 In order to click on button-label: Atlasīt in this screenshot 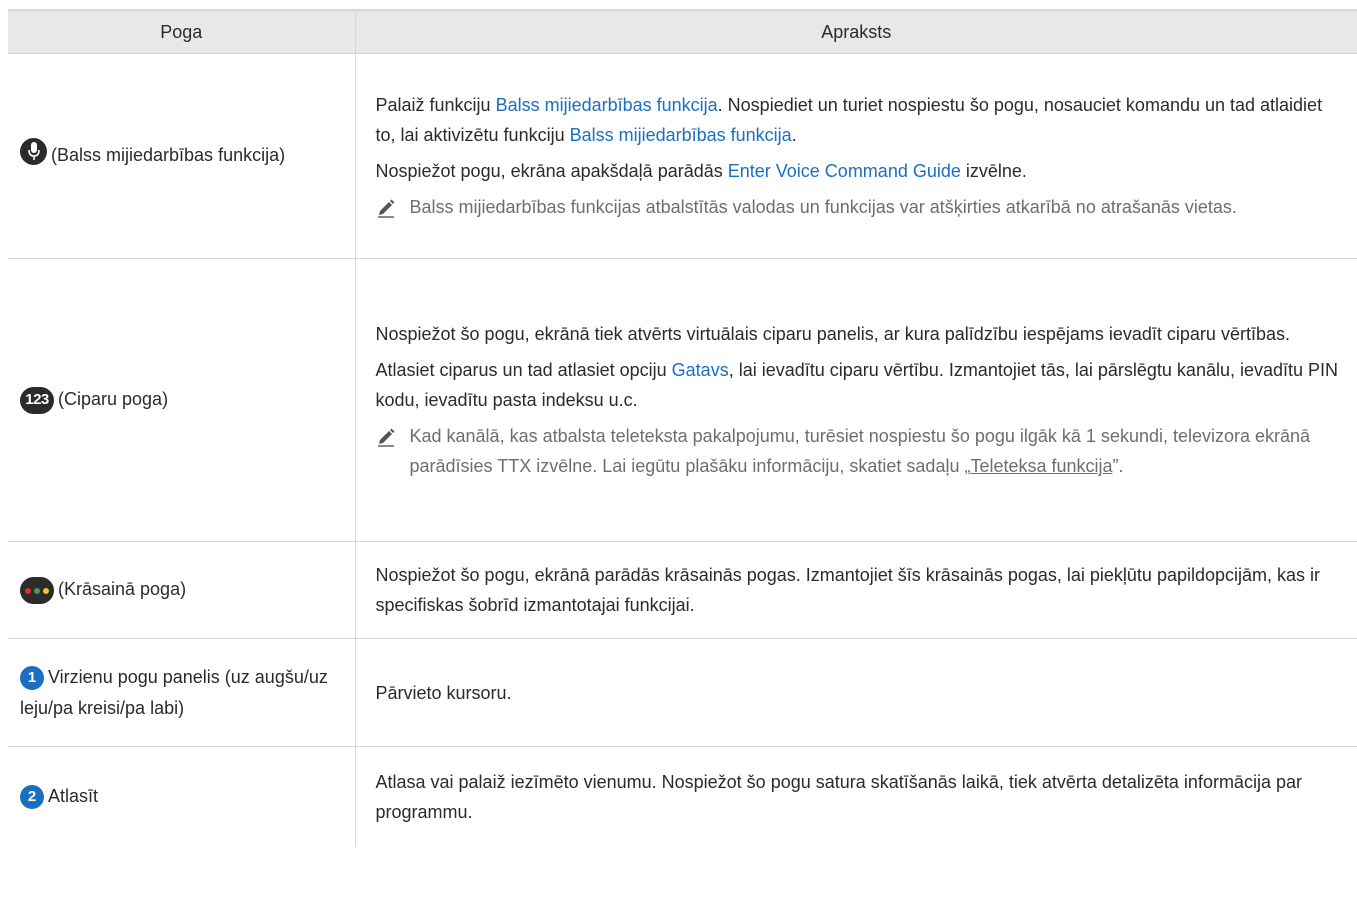, I will do `click(73, 796)`.